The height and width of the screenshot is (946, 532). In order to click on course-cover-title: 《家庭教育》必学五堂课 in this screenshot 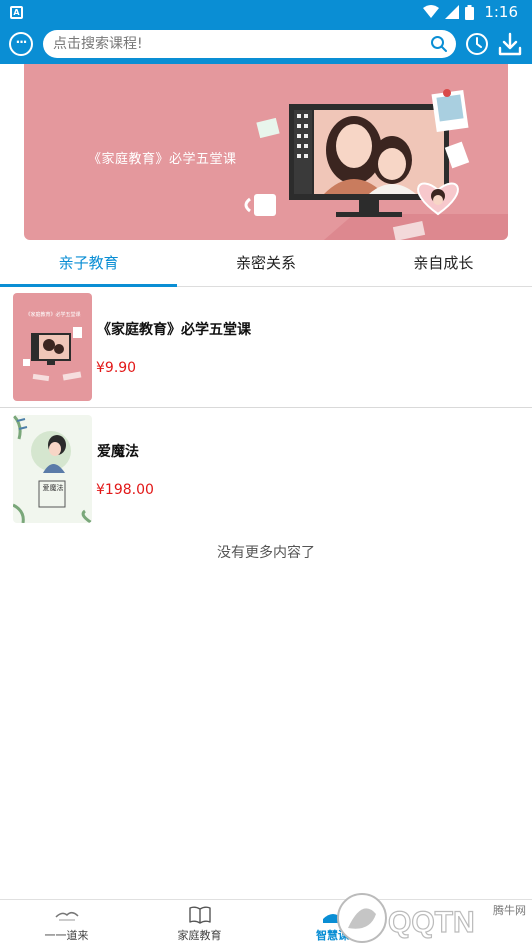, I will do `click(53, 315)`.